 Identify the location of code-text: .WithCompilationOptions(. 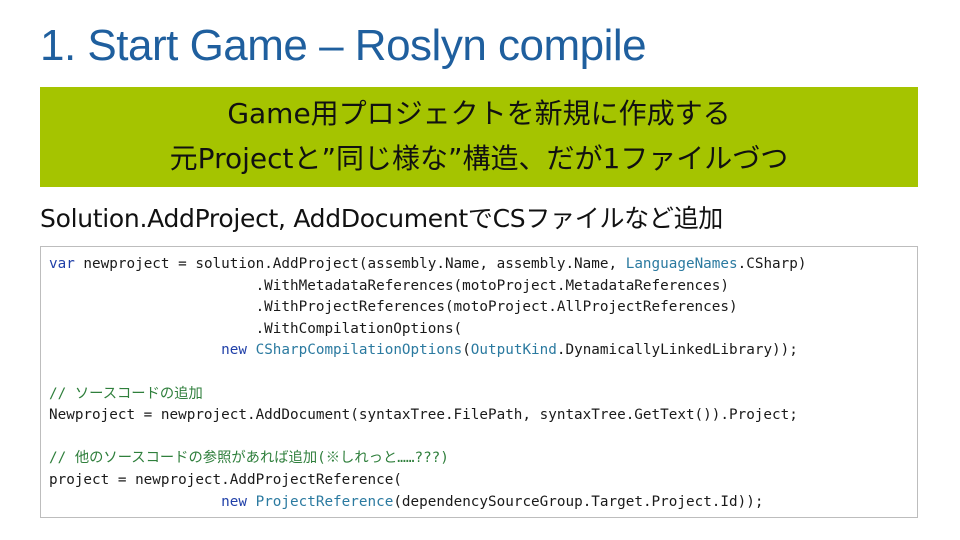
(256, 328).